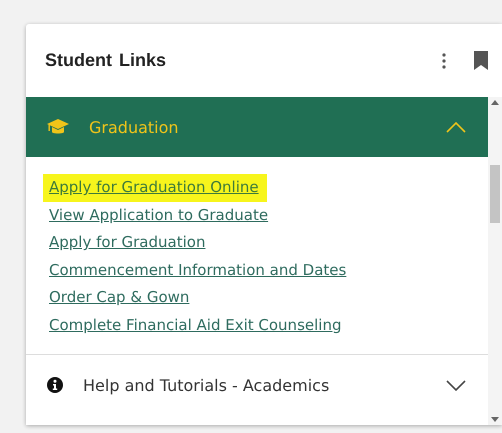  What do you see at coordinates (195, 325) in the screenshot?
I see `link: Complete Financial Aid Exit Counseling` at bounding box center [195, 325].